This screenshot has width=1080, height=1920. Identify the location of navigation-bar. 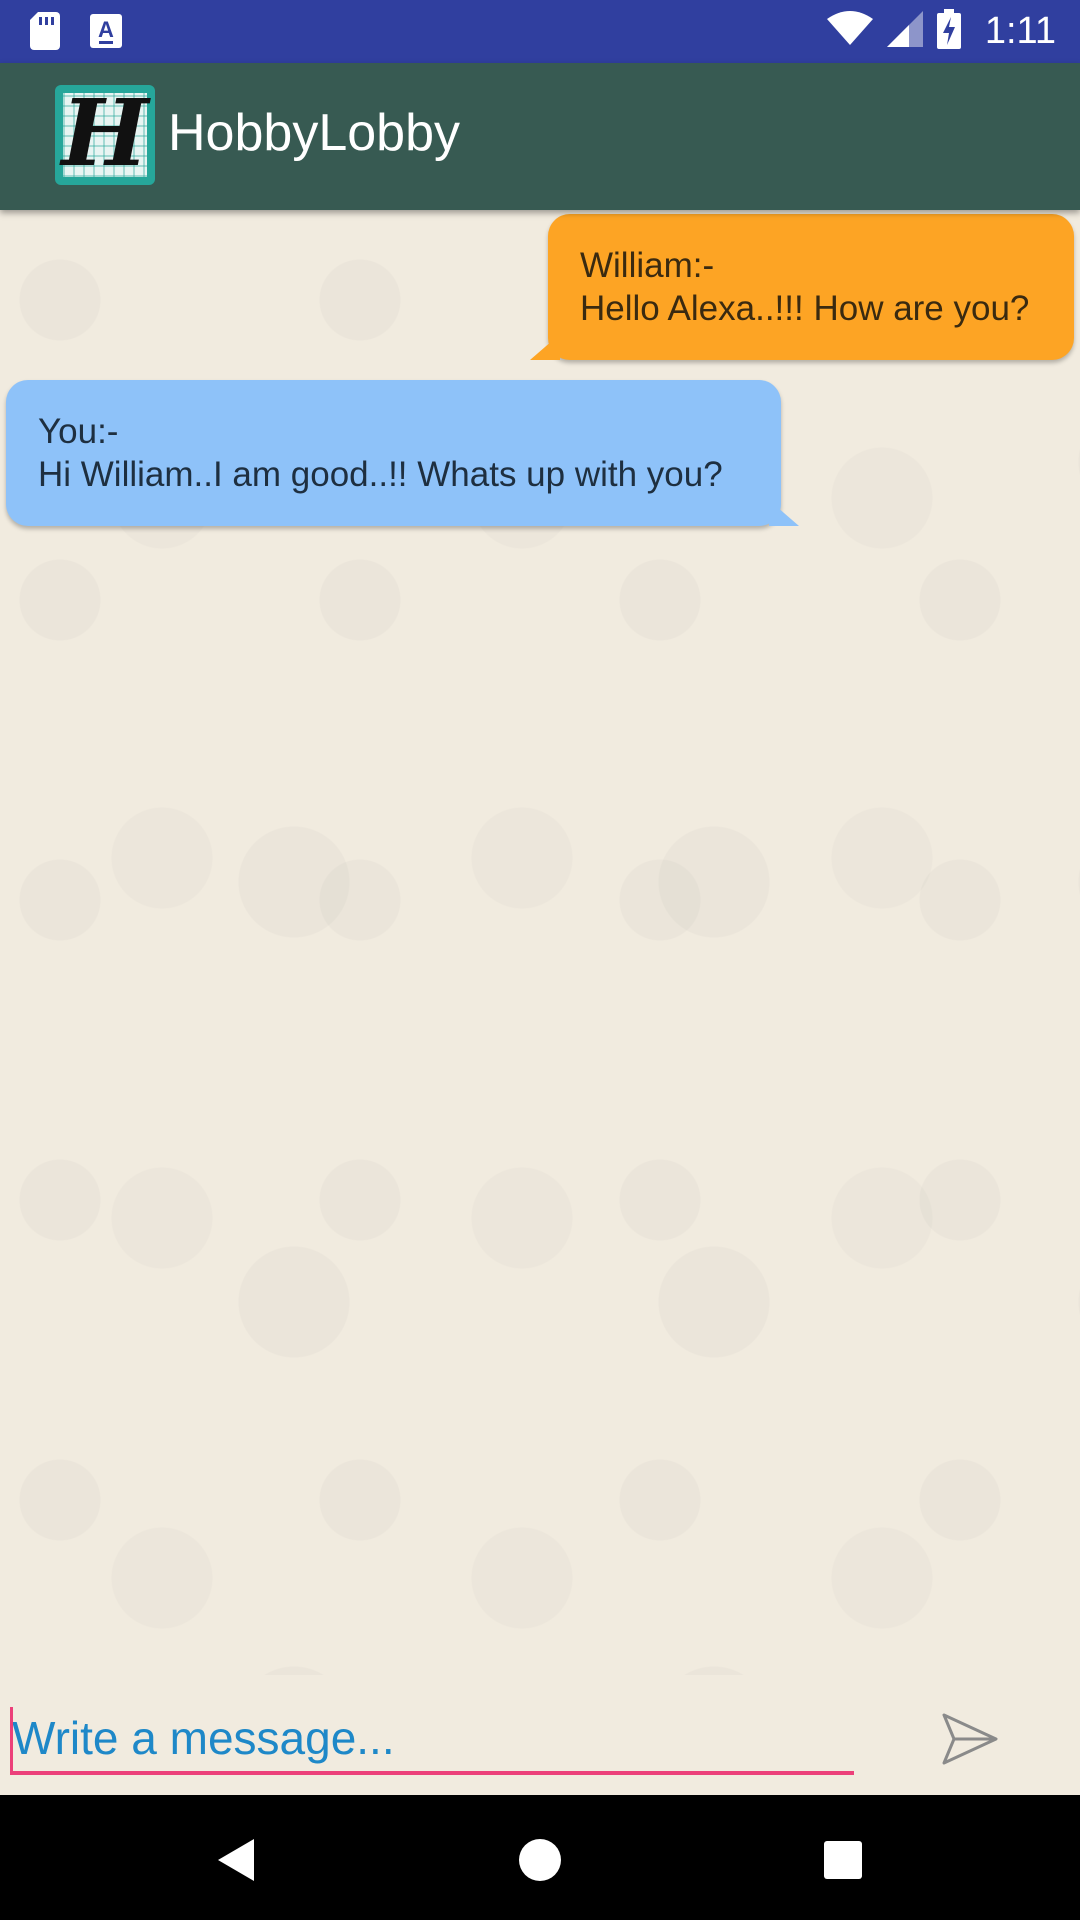
(540, 1857).